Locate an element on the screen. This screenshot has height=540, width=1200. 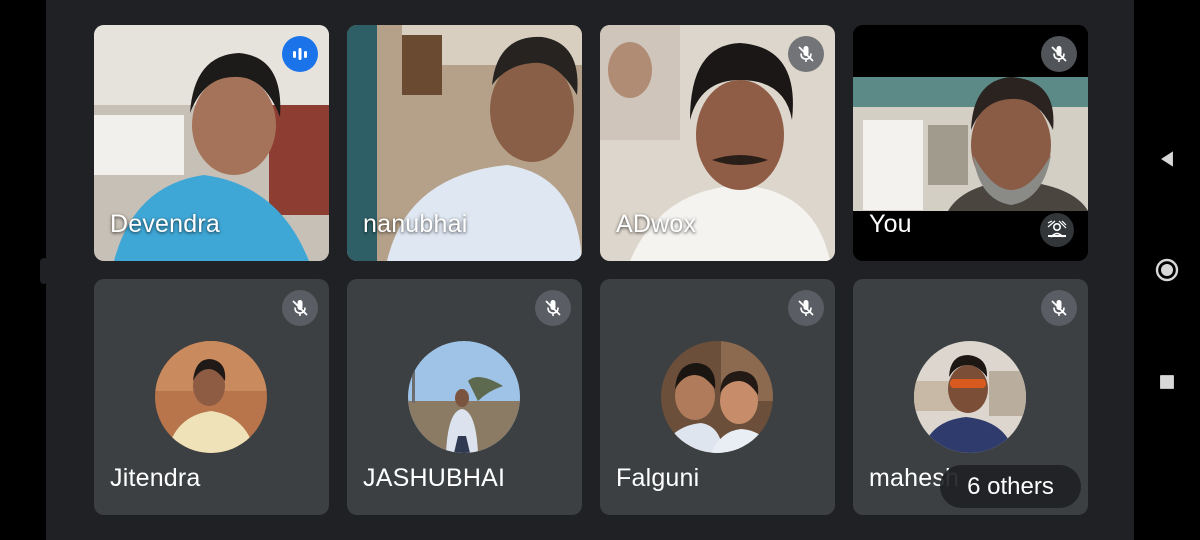
system-navigation-bar is located at coordinates (1167, 270).